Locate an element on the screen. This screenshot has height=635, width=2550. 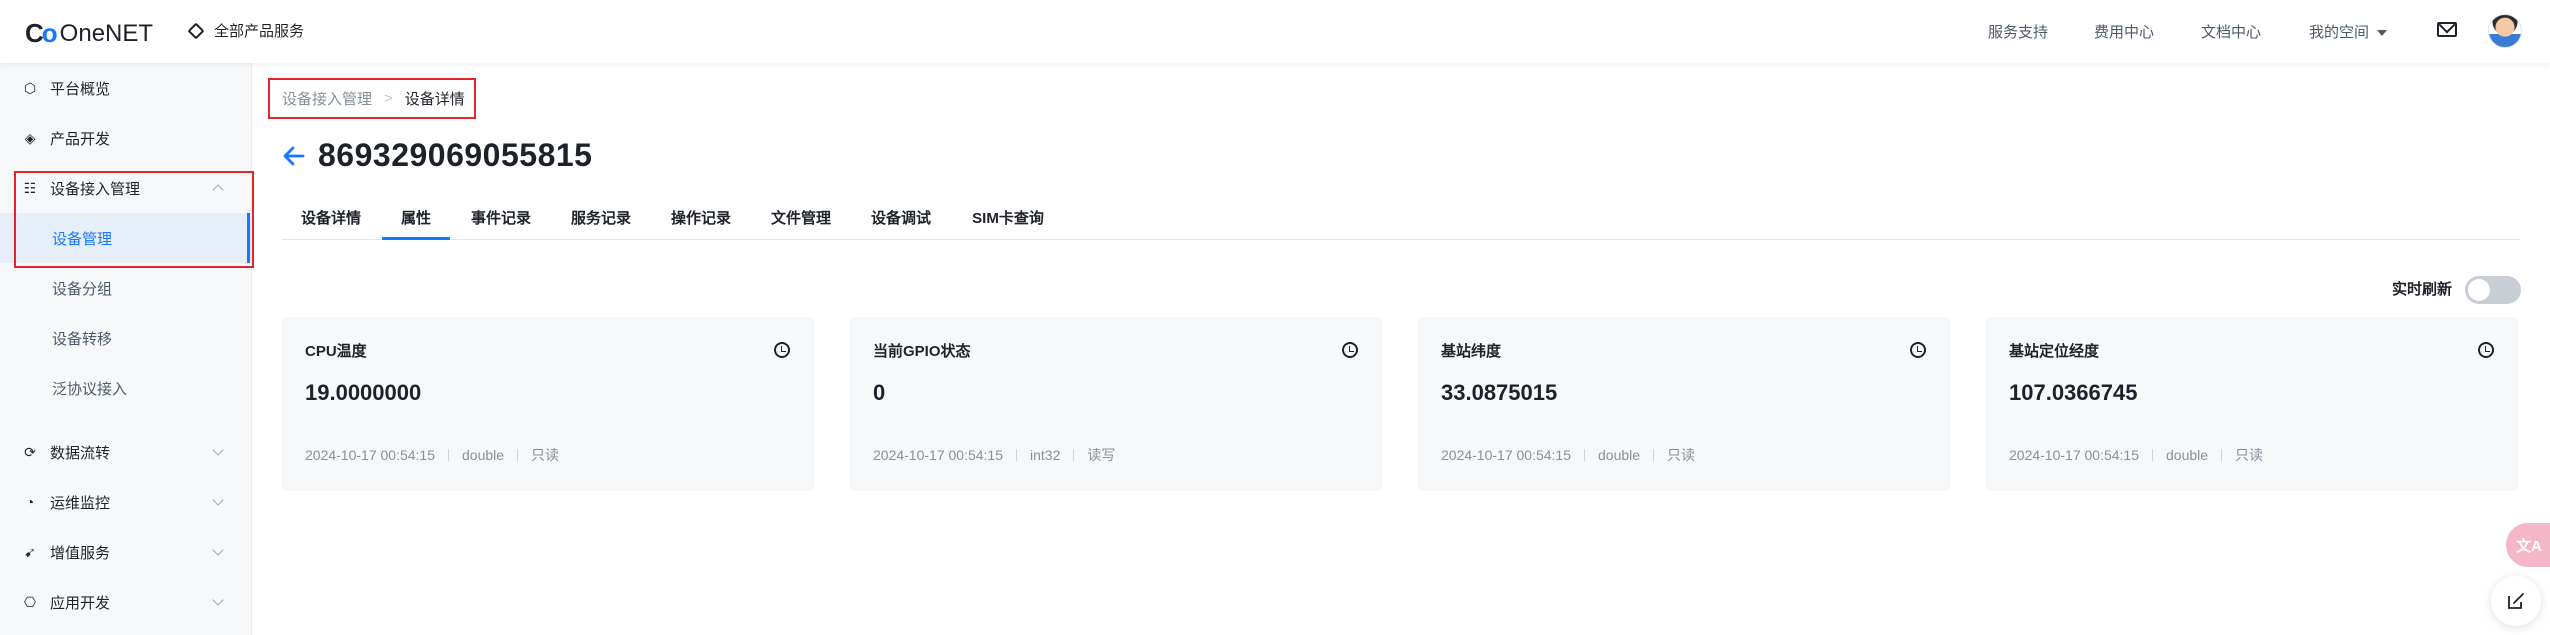
breadcrumb: 设备接入管理 > 设备详情 is located at coordinates (372, 98).